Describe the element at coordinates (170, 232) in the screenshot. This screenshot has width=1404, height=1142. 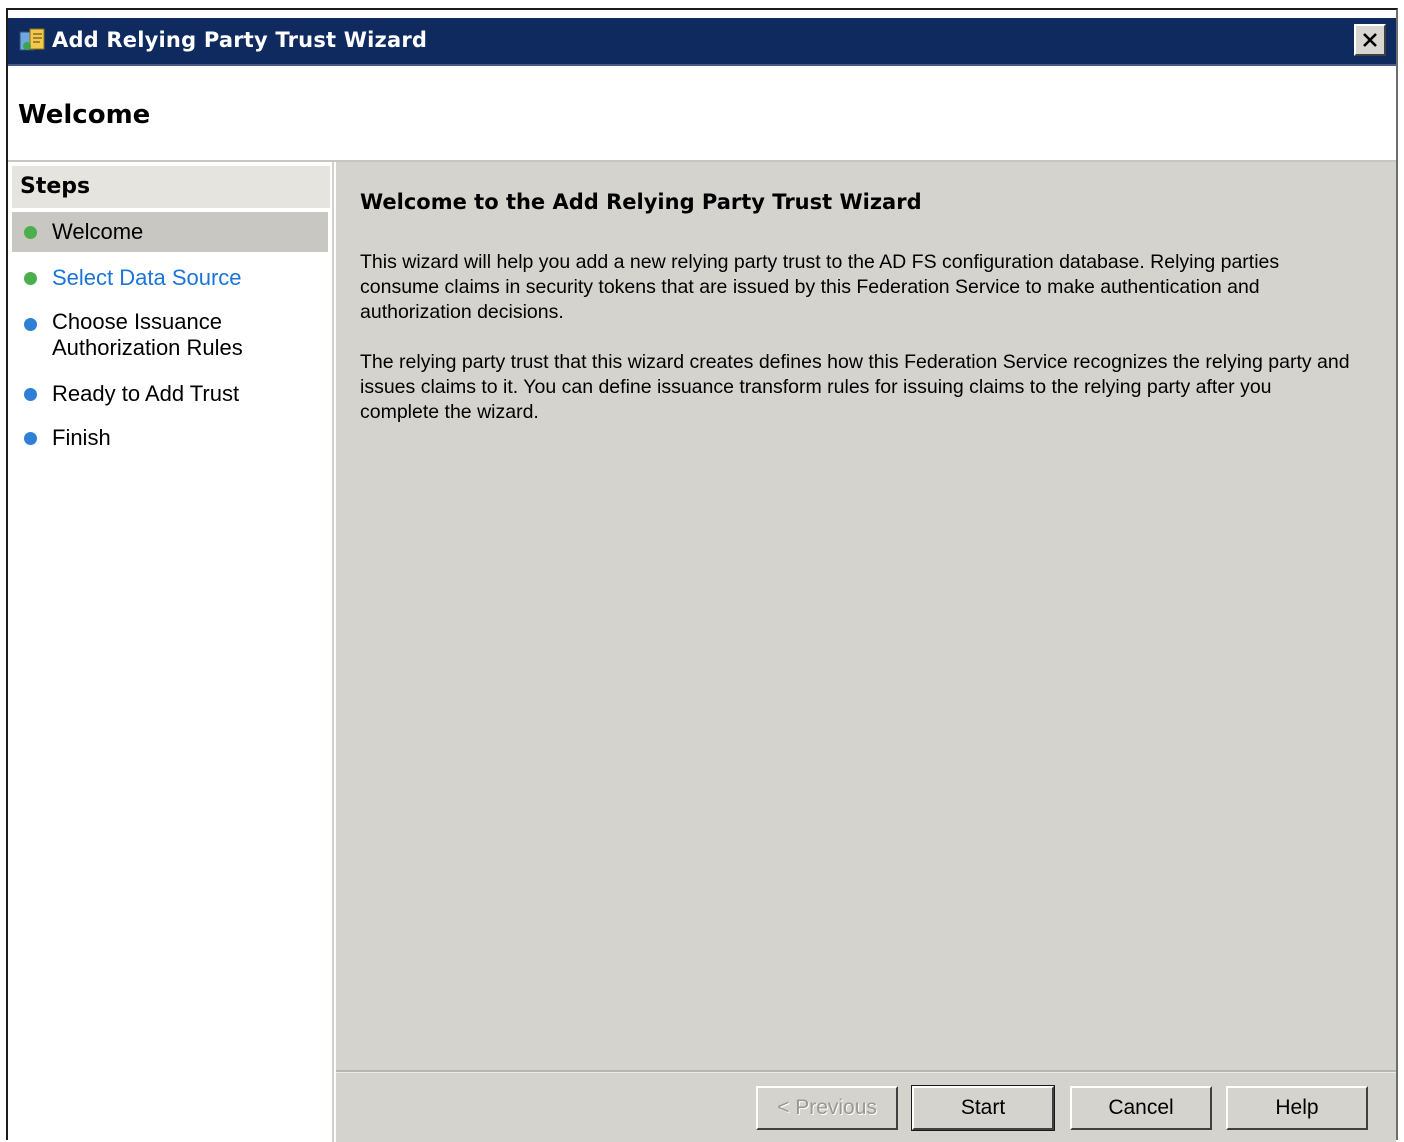
I see `step-welcome: Welcome` at that location.